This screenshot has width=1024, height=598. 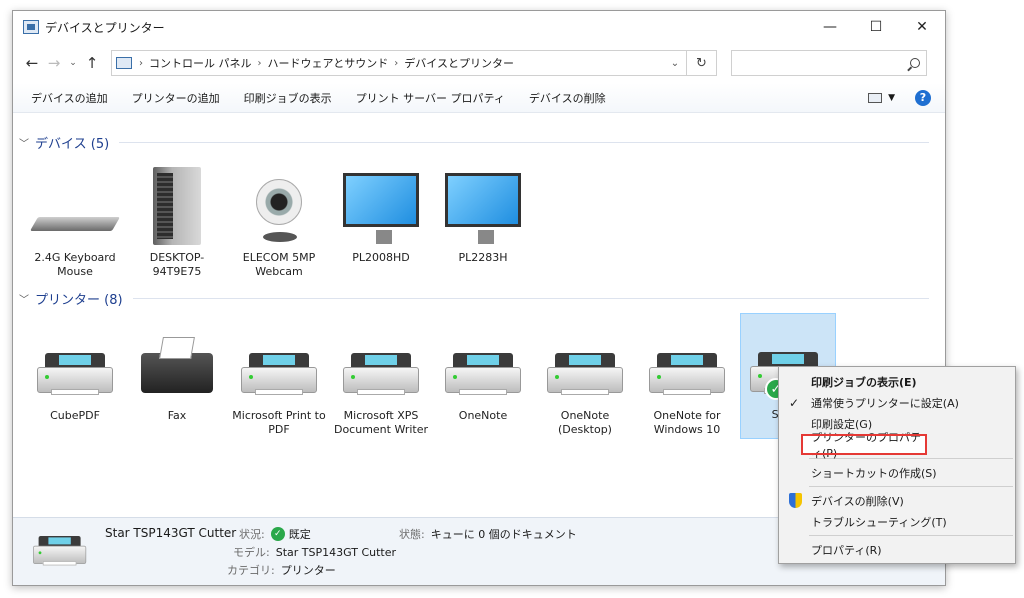 I want to click on printer-item: Fax, so click(x=177, y=369).